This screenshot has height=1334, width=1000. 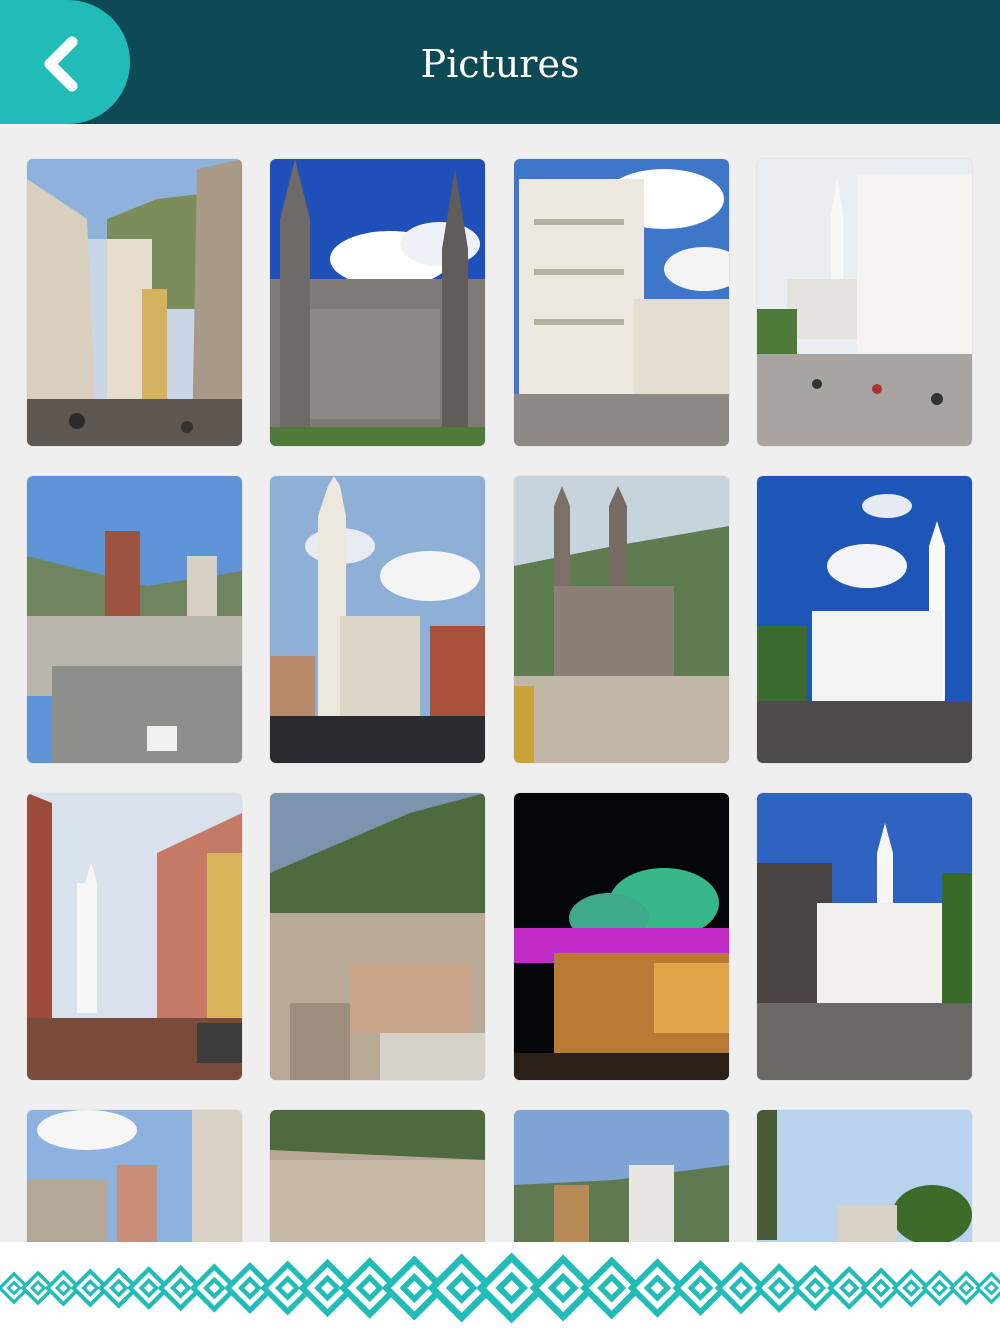 I want to click on photo-basilica-hillside, so click(x=621, y=619).